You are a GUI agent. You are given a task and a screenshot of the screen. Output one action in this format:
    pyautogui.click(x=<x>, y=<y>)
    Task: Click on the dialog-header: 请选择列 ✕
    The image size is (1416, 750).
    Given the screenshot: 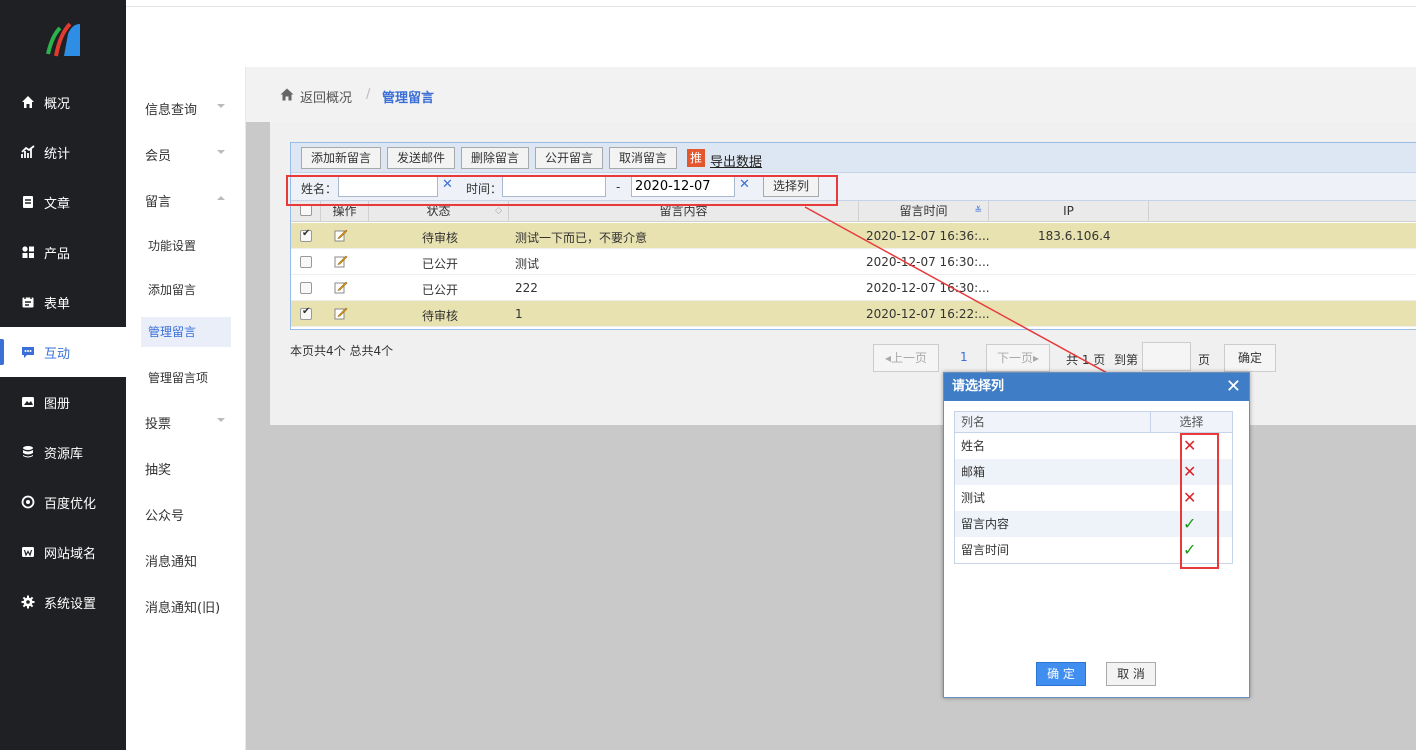 What is the action you would take?
    pyautogui.click(x=1096, y=387)
    